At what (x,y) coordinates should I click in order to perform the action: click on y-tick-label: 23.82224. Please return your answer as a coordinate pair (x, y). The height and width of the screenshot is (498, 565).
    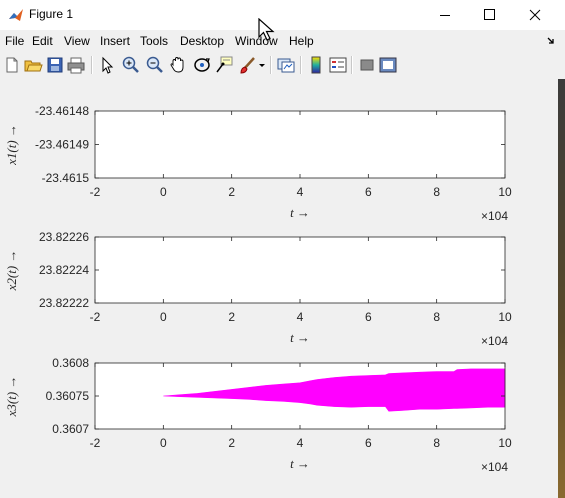
    Looking at the image, I should click on (64, 270).